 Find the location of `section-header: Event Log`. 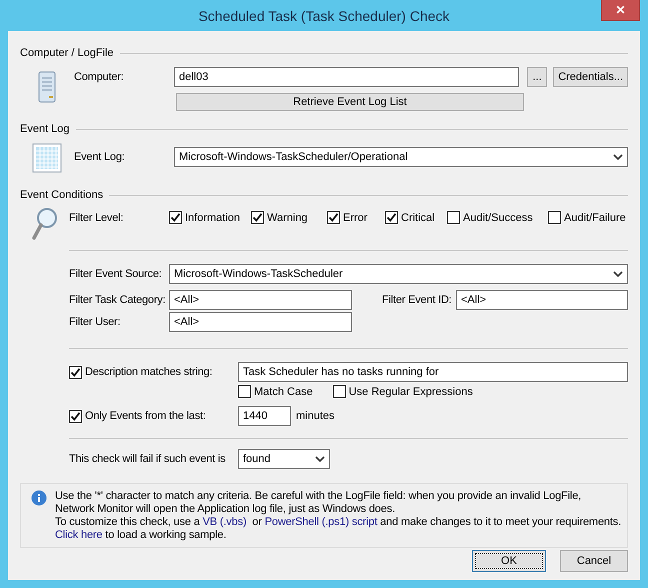

section-header: Event Log is located at coordinates (45, 129).